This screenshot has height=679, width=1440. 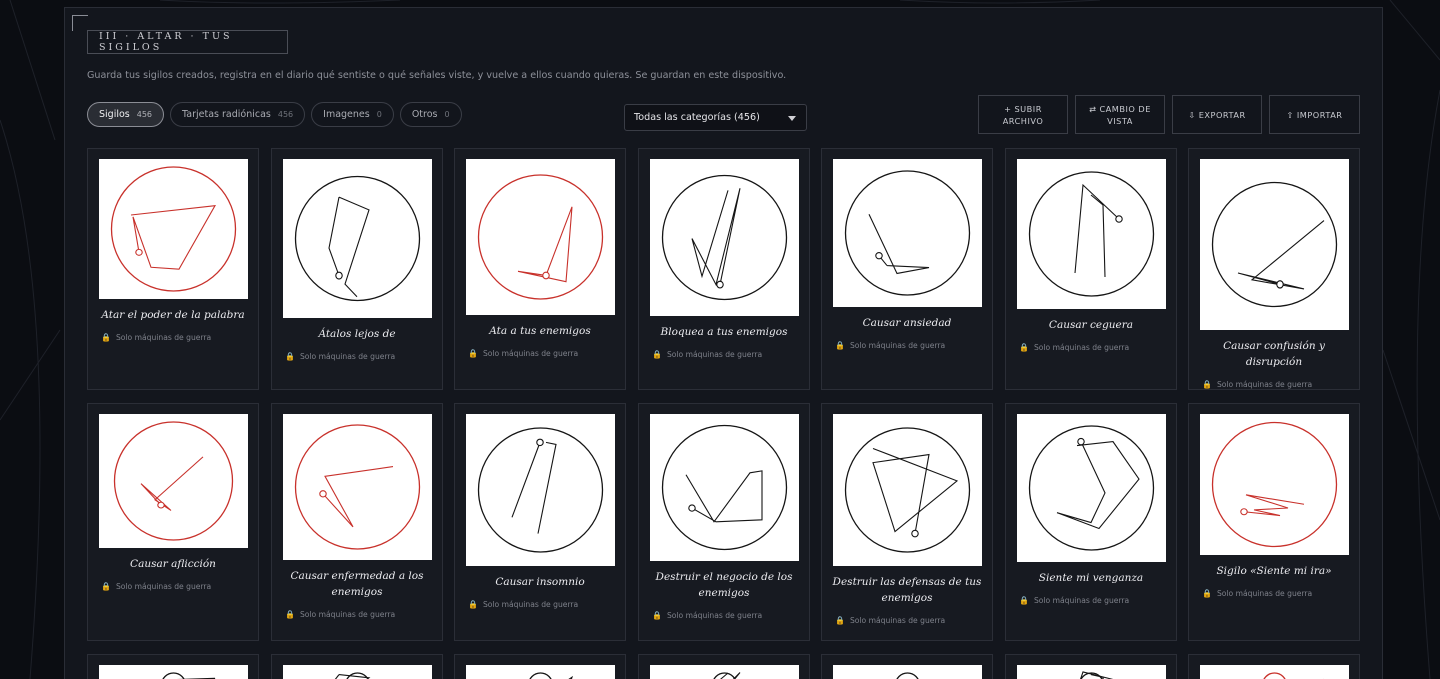 What do you see at coordinates (285, 114) in the screenshot?
I see `filter-count: 456` at bounding box center [285, 114].